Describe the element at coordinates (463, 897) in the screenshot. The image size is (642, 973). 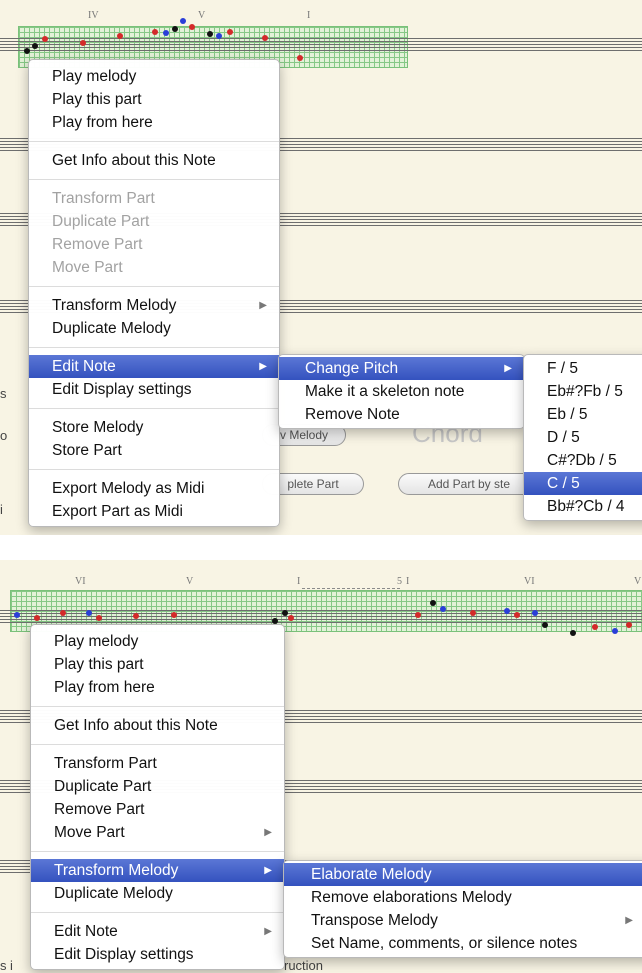
I see `menu-item-remove-elaborations: Remove elaborations Melody` at that location.